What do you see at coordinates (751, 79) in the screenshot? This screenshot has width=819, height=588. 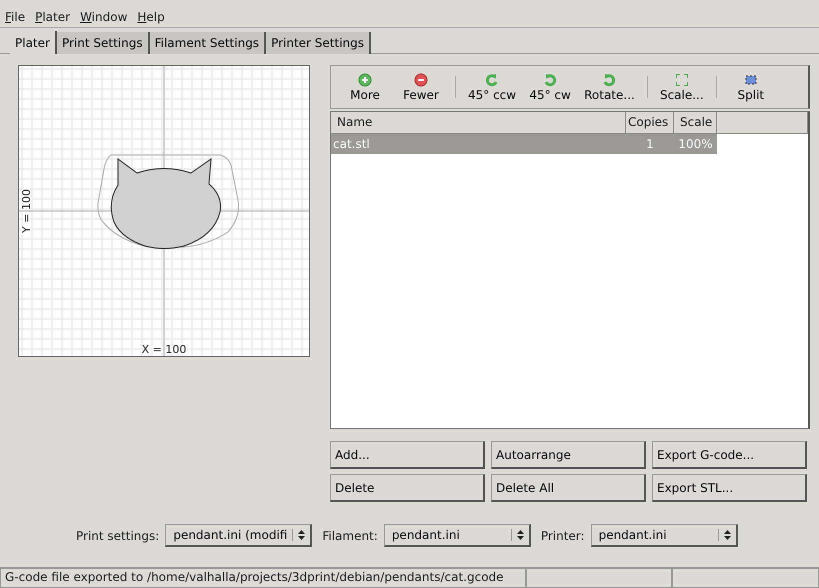 I see `split-icon` at bounding box center [751, 79].